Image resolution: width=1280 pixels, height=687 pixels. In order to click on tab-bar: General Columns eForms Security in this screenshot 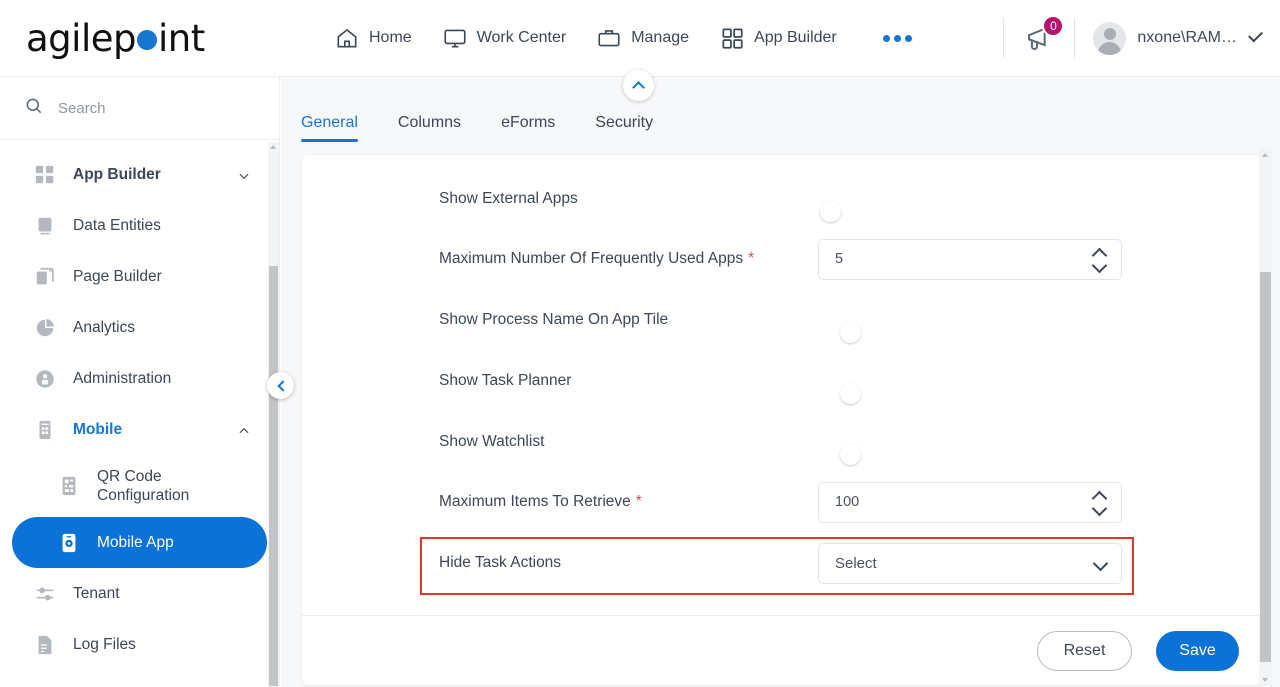, I will do `click(780, 106)`.